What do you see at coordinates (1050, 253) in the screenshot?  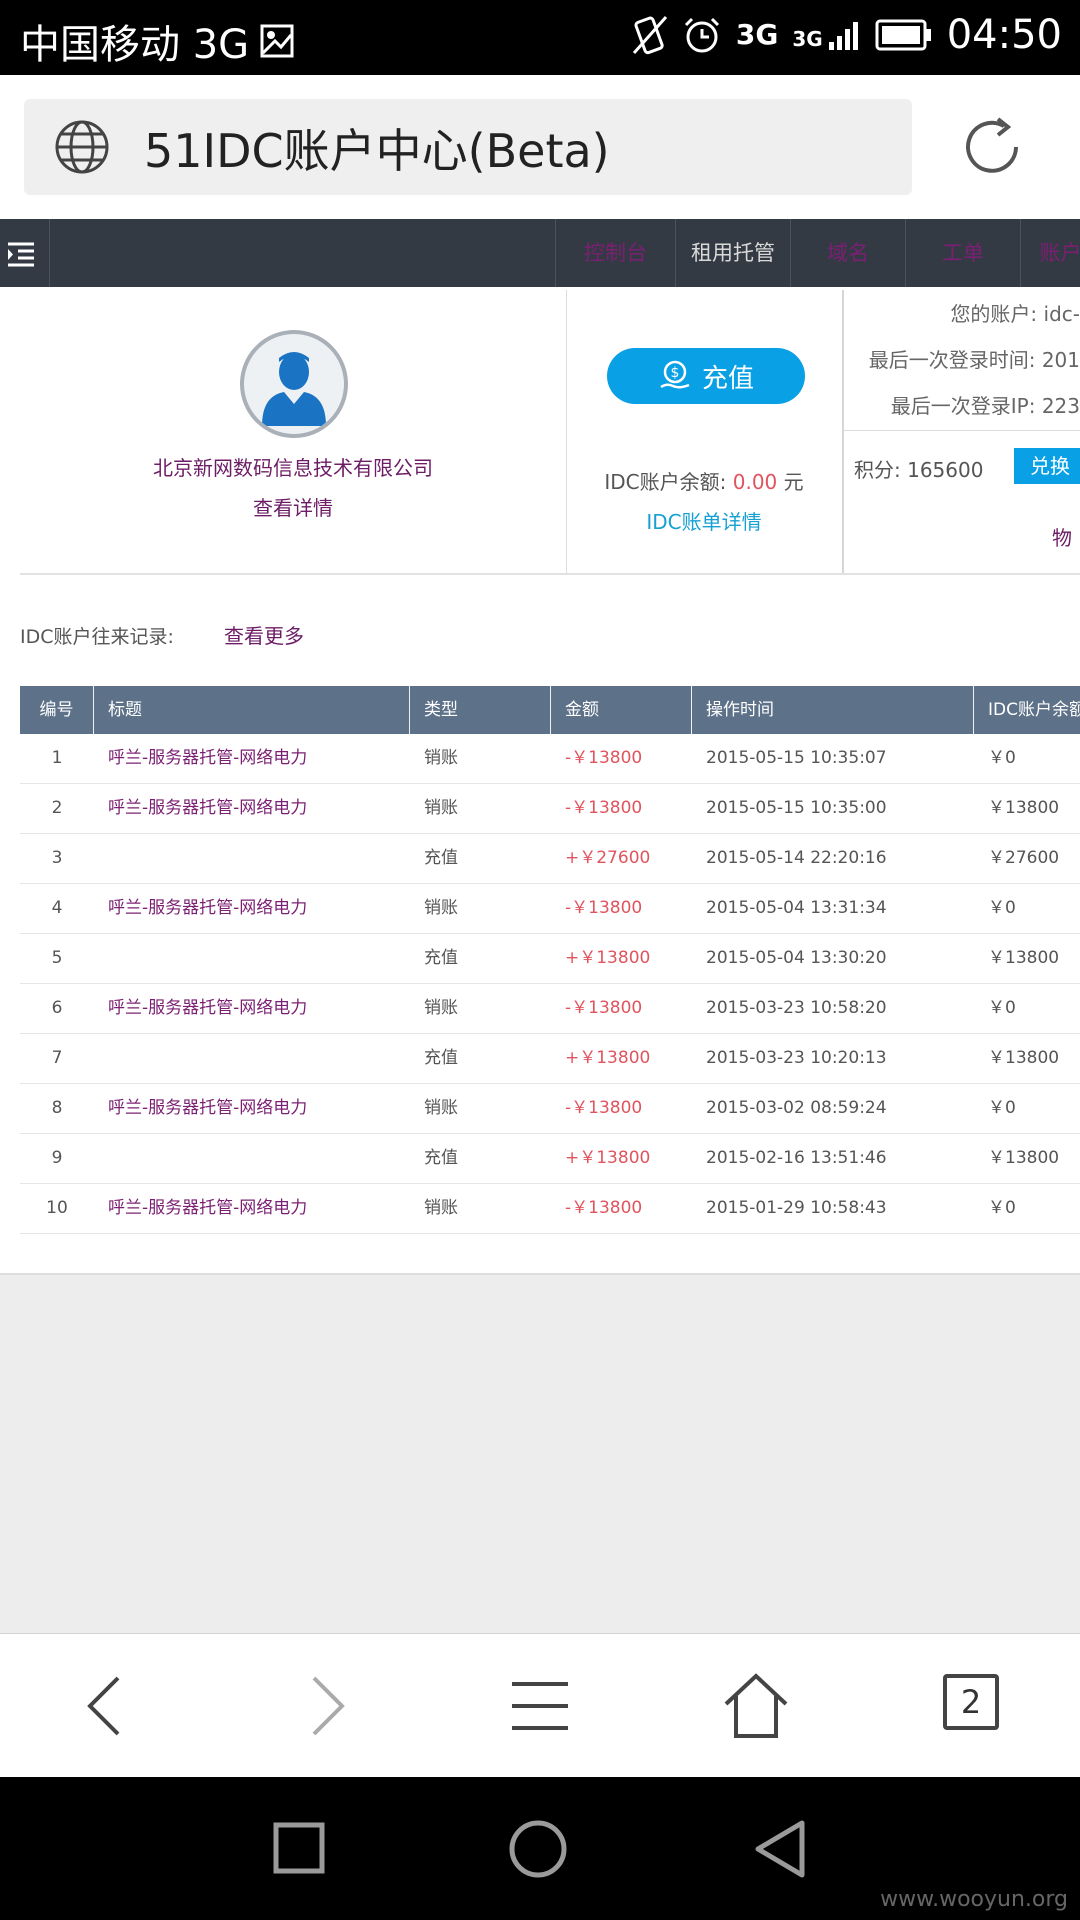 I see `nav-item-account: 账户` at bounding box center [1050, 253].